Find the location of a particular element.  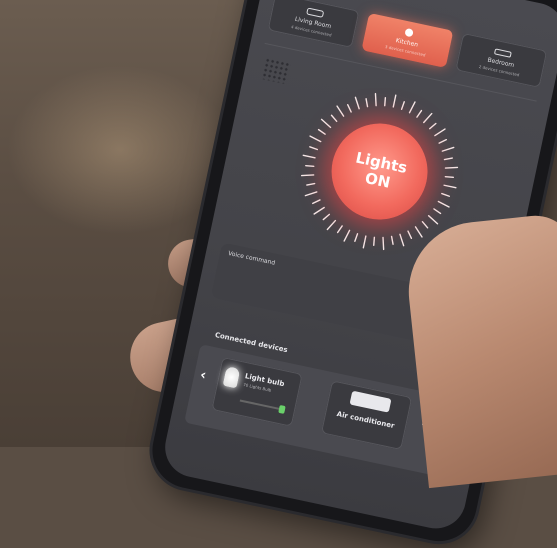

air-conditioner-icon is located at coordinates (370, 401).